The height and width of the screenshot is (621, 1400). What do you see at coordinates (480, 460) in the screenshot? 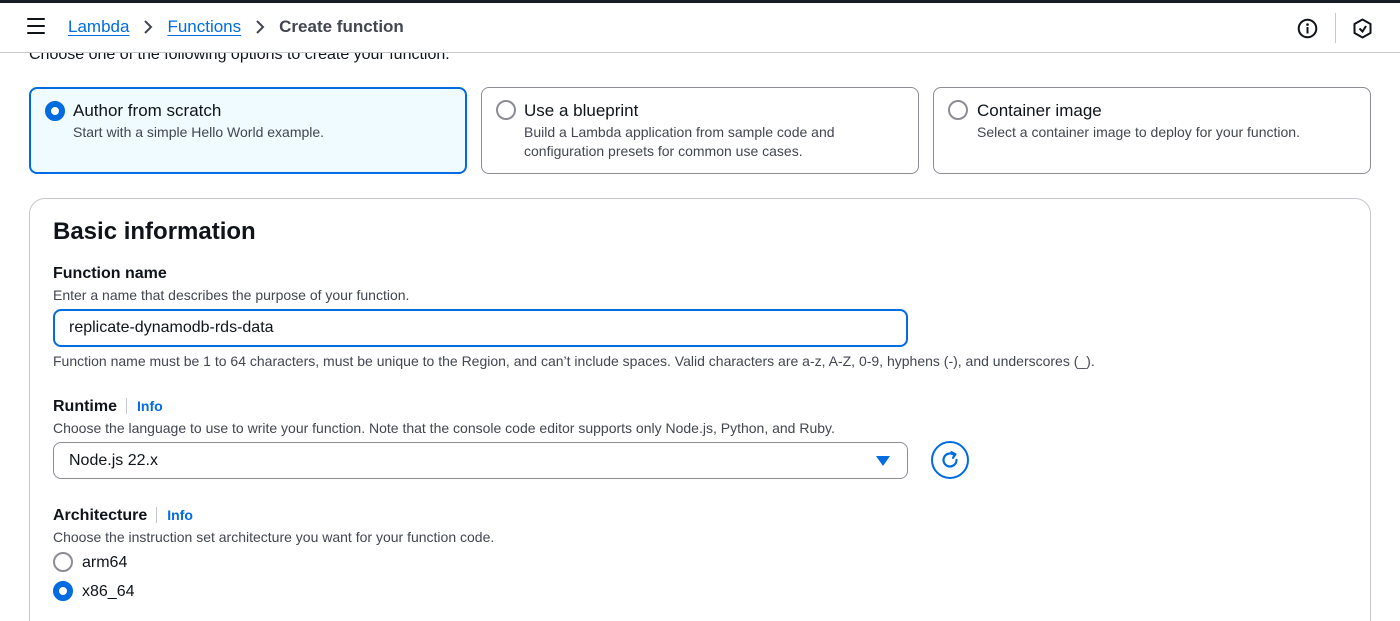
I see `runtime-select: Node.js 22.x` at bounding box center [480, 460].